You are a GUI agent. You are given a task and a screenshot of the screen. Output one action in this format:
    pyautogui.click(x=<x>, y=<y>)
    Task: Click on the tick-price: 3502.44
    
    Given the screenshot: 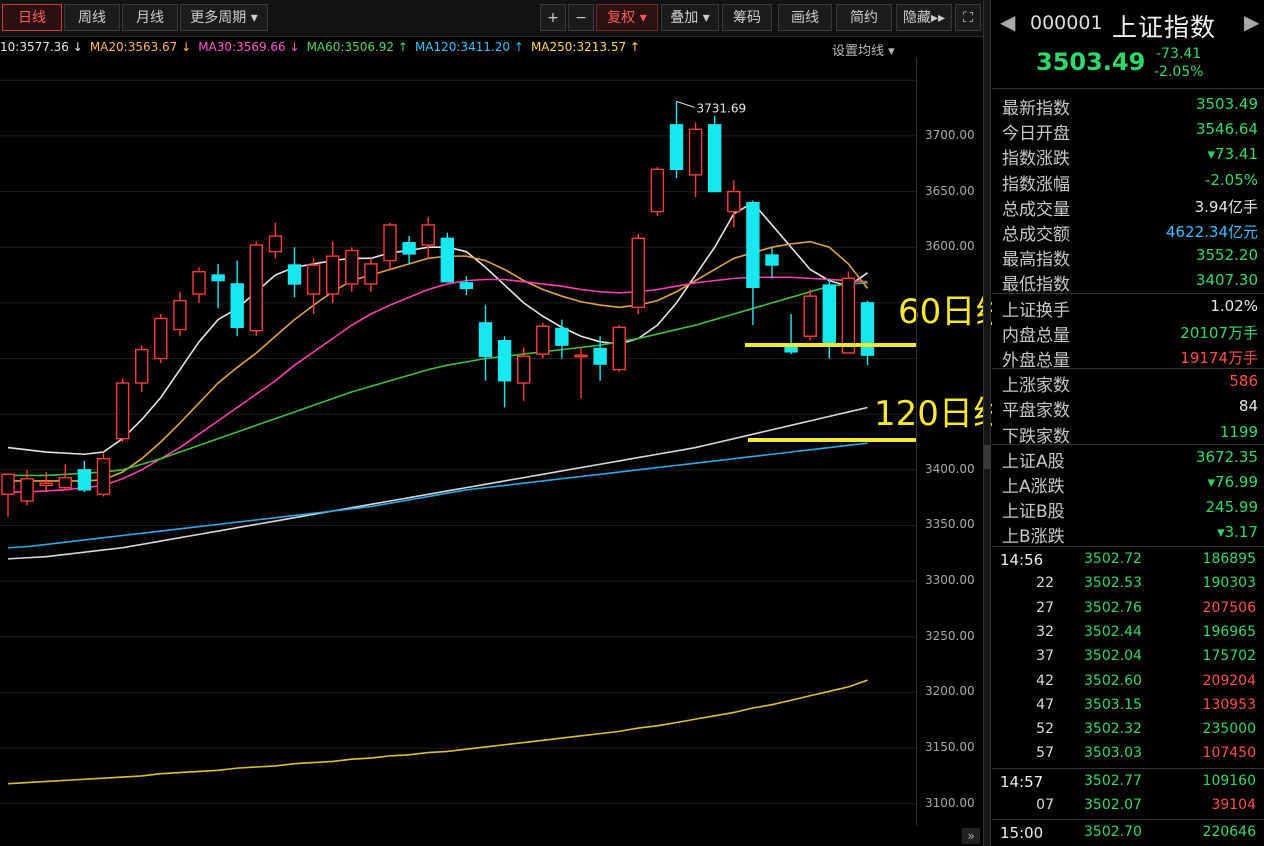 What is the action you would take?
    pyautogui.click(x=1113, y=631)
    